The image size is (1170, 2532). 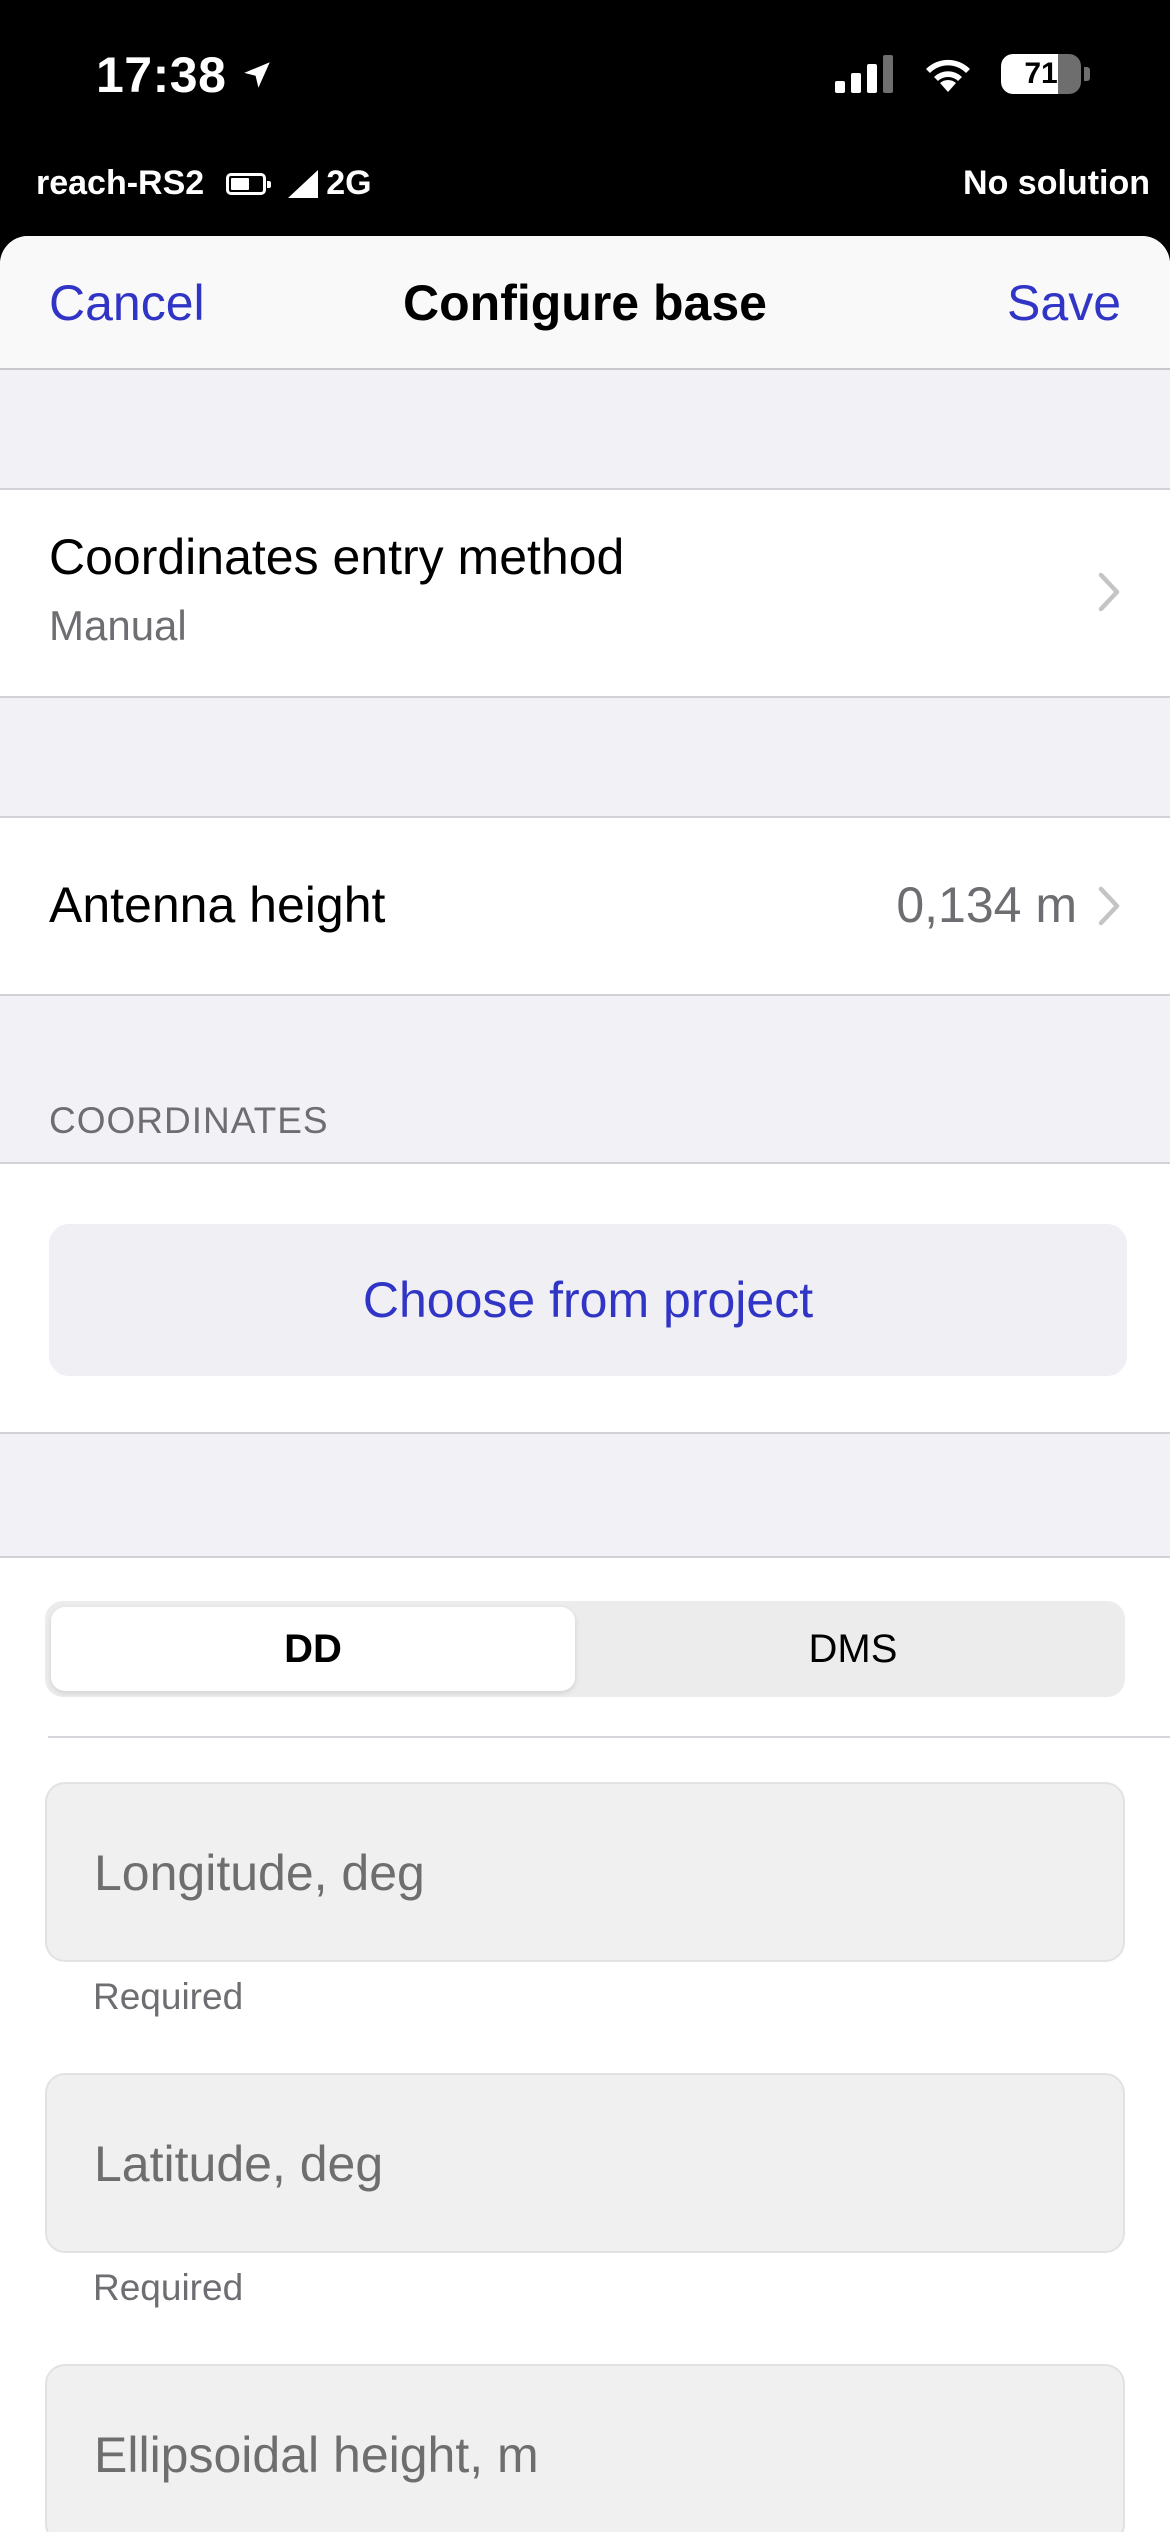 What do you see at coordinates (585, 593) in the screenshot?
I see `coordinates-entry-method-cell: Coordinates entry method Manual` at bounding box center [585, 593].